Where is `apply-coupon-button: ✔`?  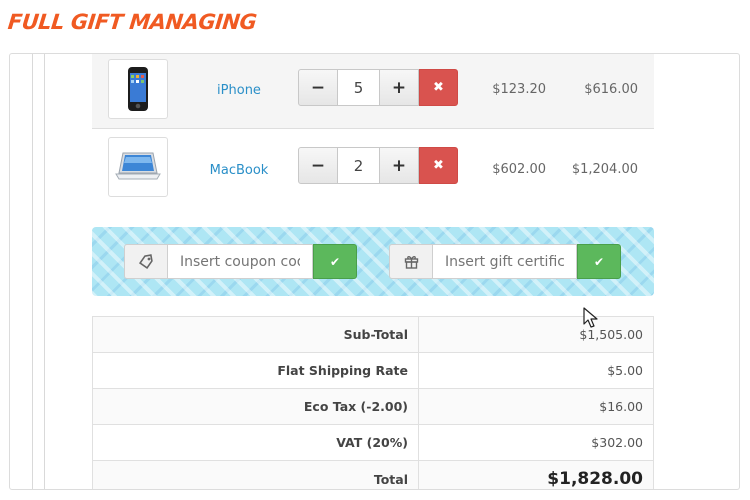 apply-coupon-button: ✔ is located at coordinates (335, 261).